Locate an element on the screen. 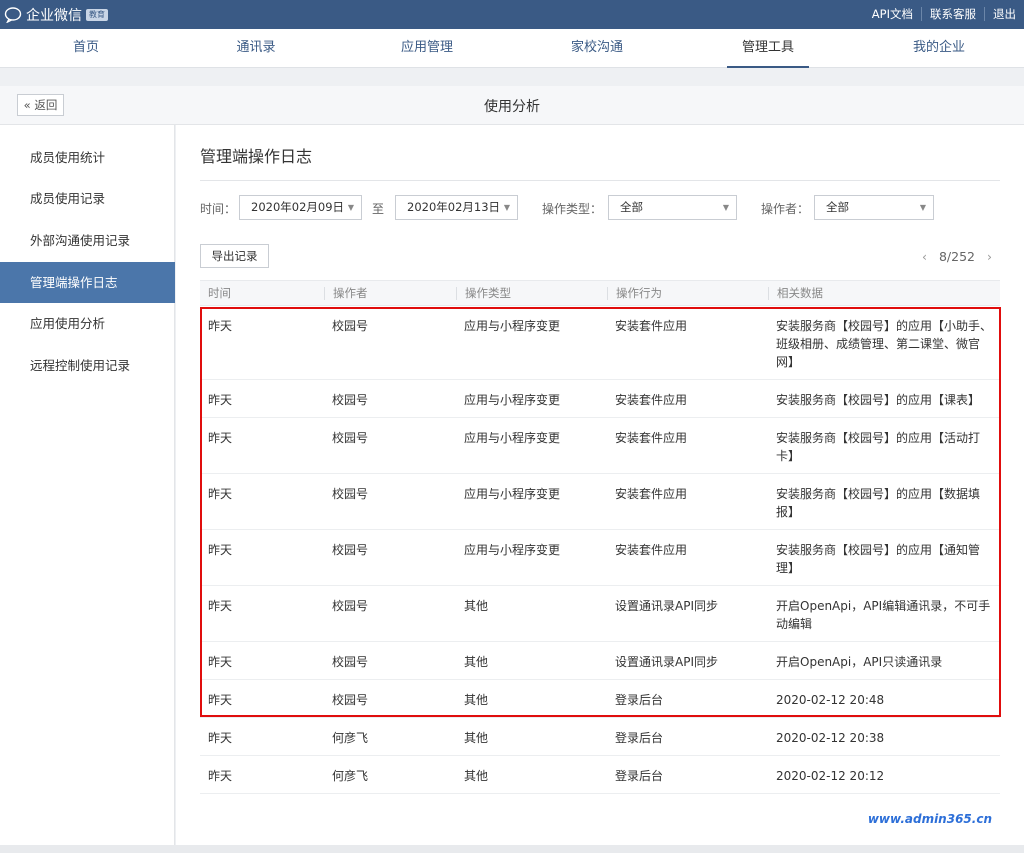  cell-data: 2020-02-12 20:38 is located at coordinates (830, 738).